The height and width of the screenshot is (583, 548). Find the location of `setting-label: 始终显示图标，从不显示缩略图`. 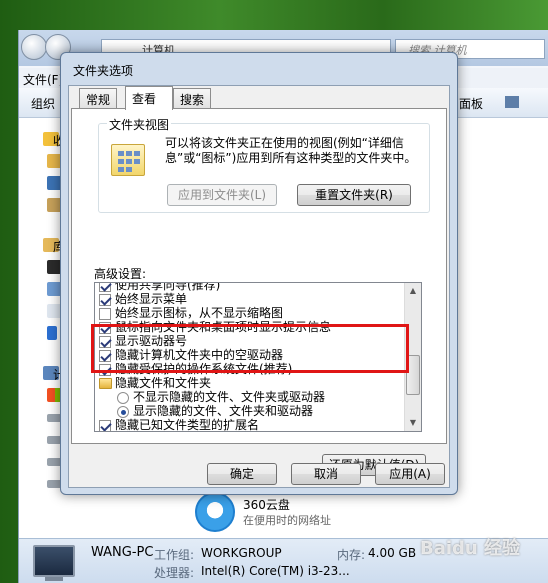

setting-label: 始终显示图标，从不显示缩略图 is located at coordinates (199, 313).